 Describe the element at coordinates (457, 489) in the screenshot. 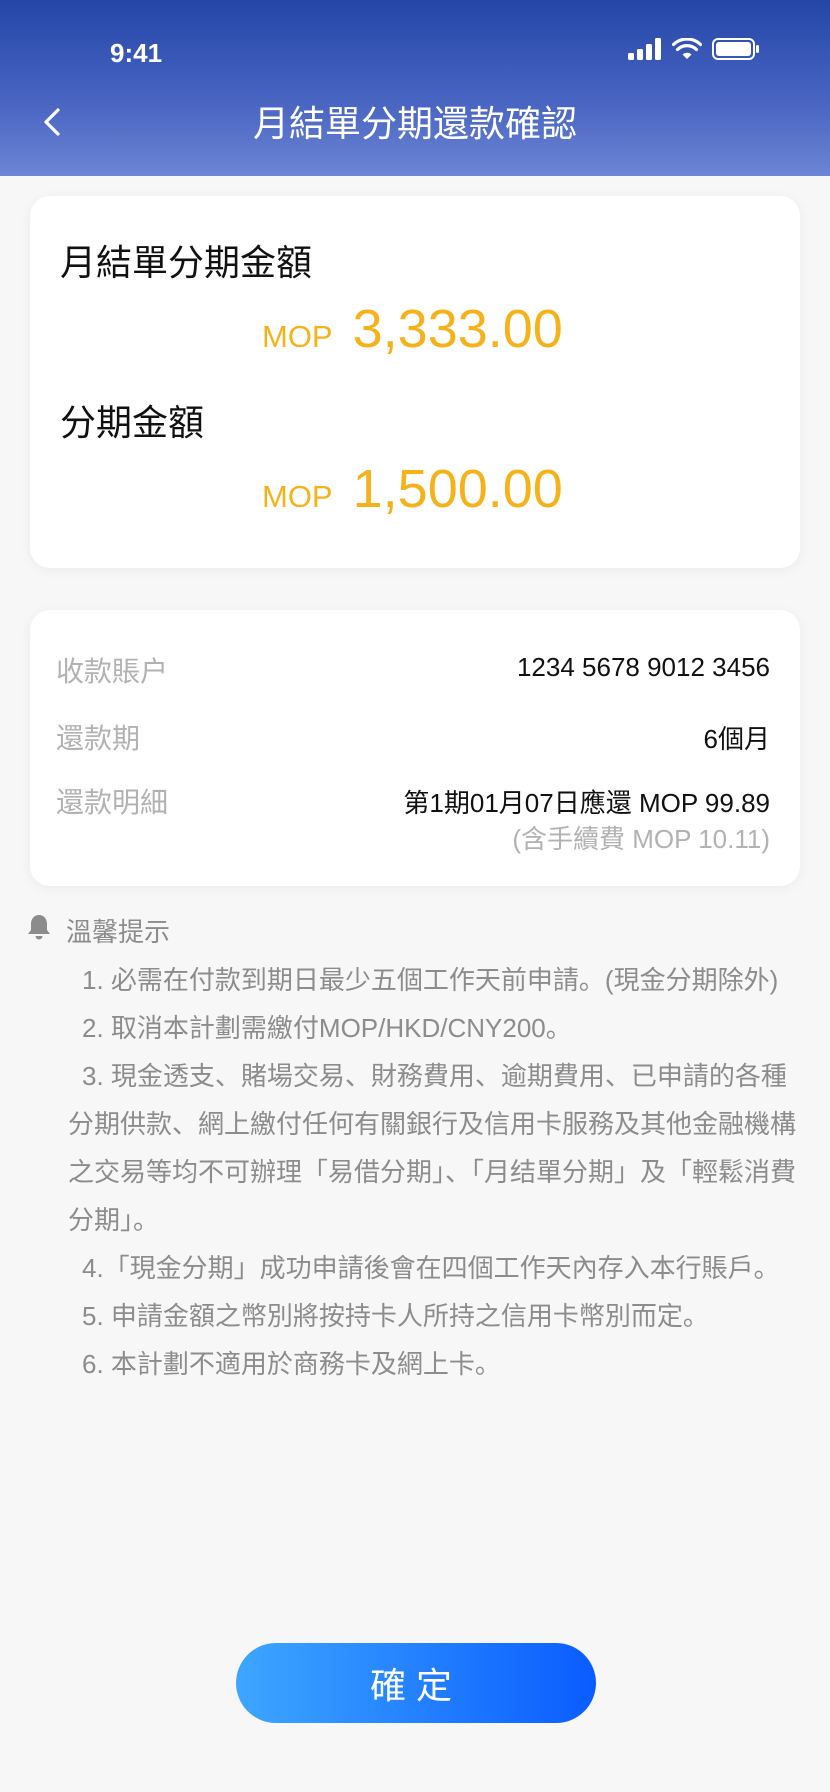

I see `installment-value: 1,500.00` at that location.